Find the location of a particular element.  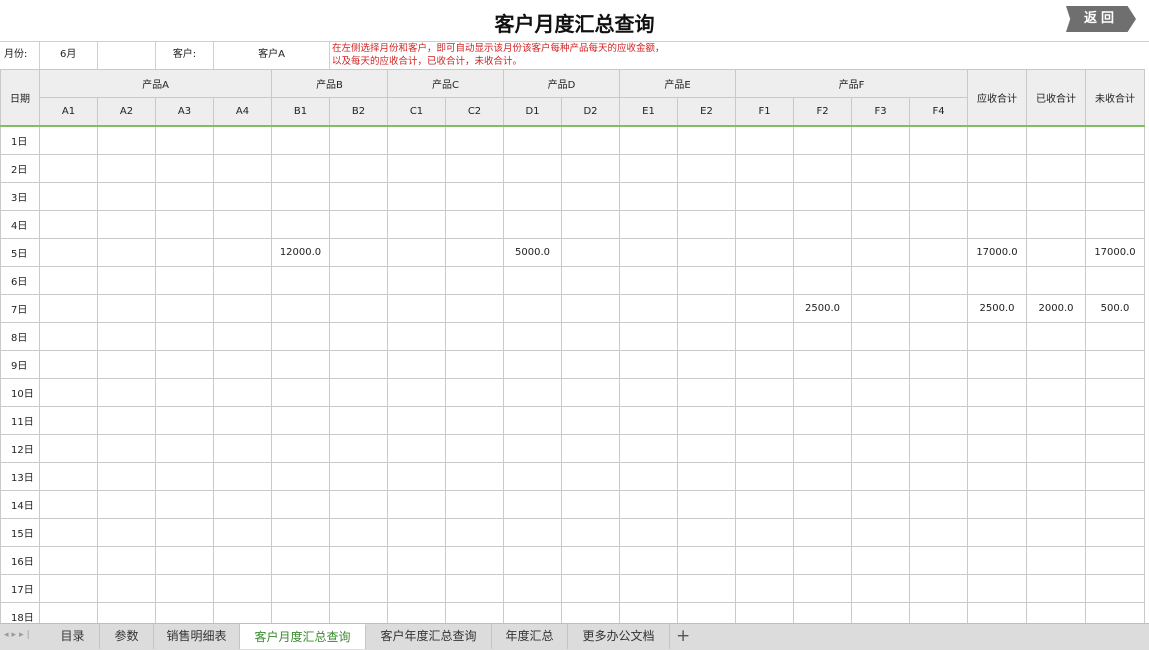

next-sheet-icon: ▸ is located at coordinates (16, 635).